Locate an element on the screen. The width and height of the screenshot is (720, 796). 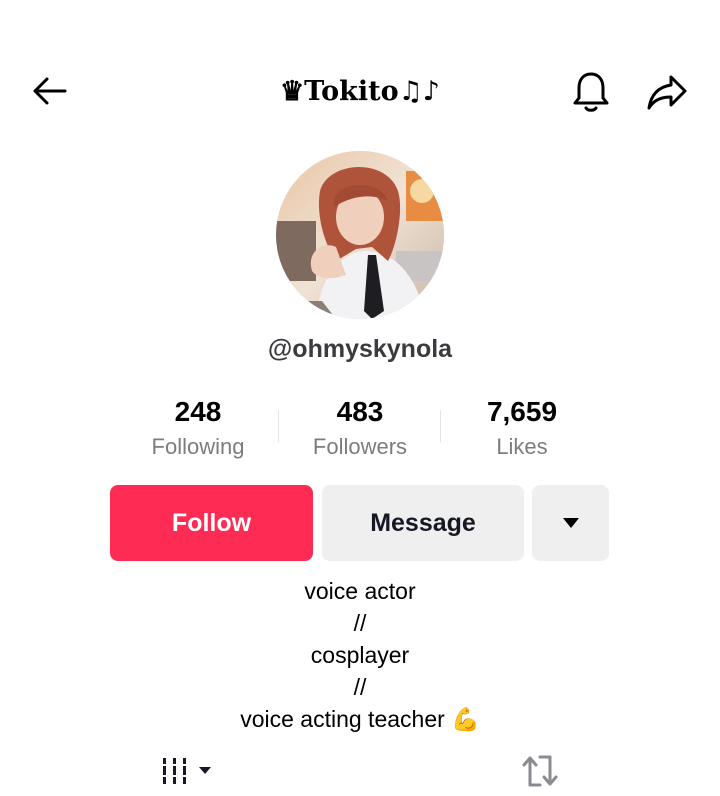
username: @ohmyskynola is located at coordinates (360, 349).